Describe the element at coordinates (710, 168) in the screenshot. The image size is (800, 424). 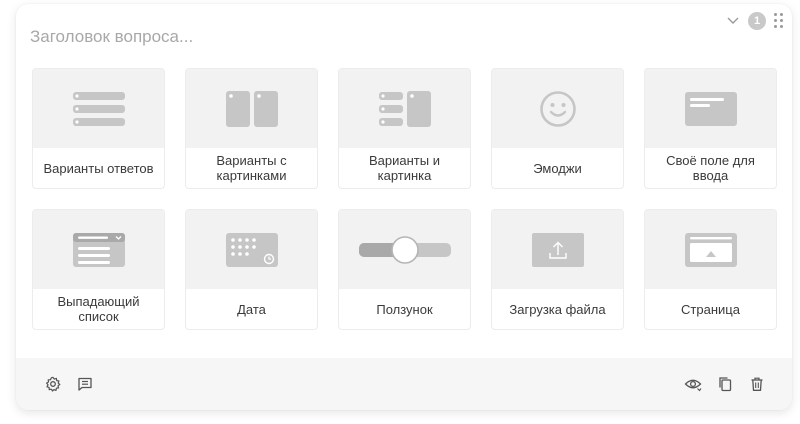
I see `tile-label: Своё поле для ввода` at that location.